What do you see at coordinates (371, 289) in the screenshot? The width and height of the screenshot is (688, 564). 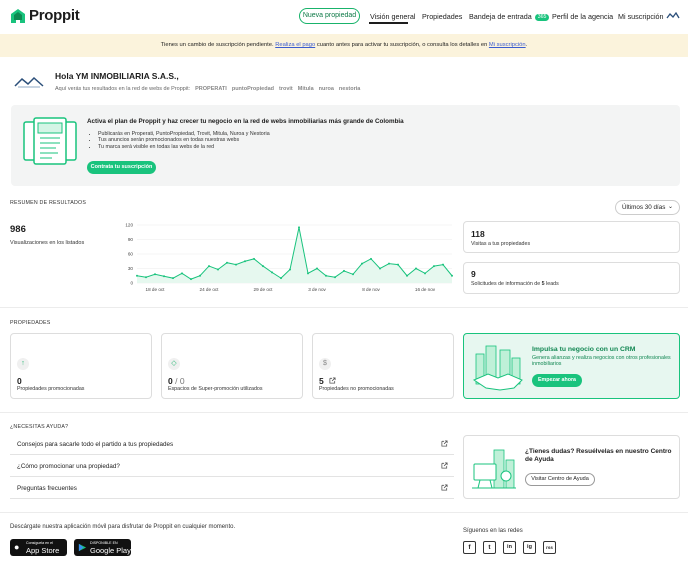 I see `x-tick-label: 8 de nov` at bounding box center [371, 289].